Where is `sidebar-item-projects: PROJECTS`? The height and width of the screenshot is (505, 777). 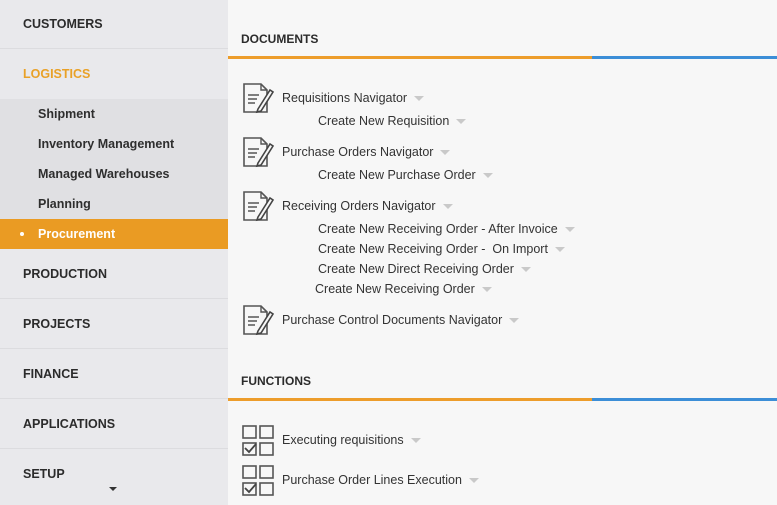
sidebar-item-projects: PROJECTS is located at coordinates (114, 324).